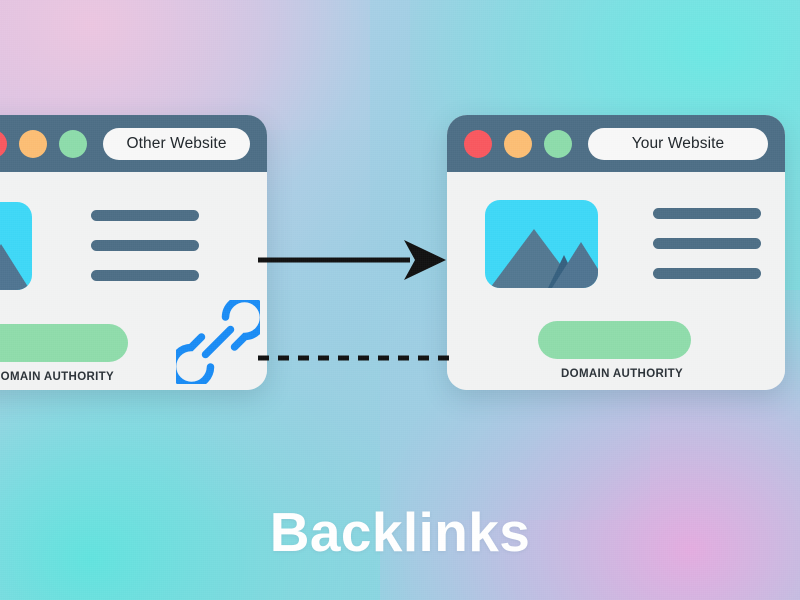 The image size is (800, 600). I want to click on solid-arrow-connector, so click(352, 260).